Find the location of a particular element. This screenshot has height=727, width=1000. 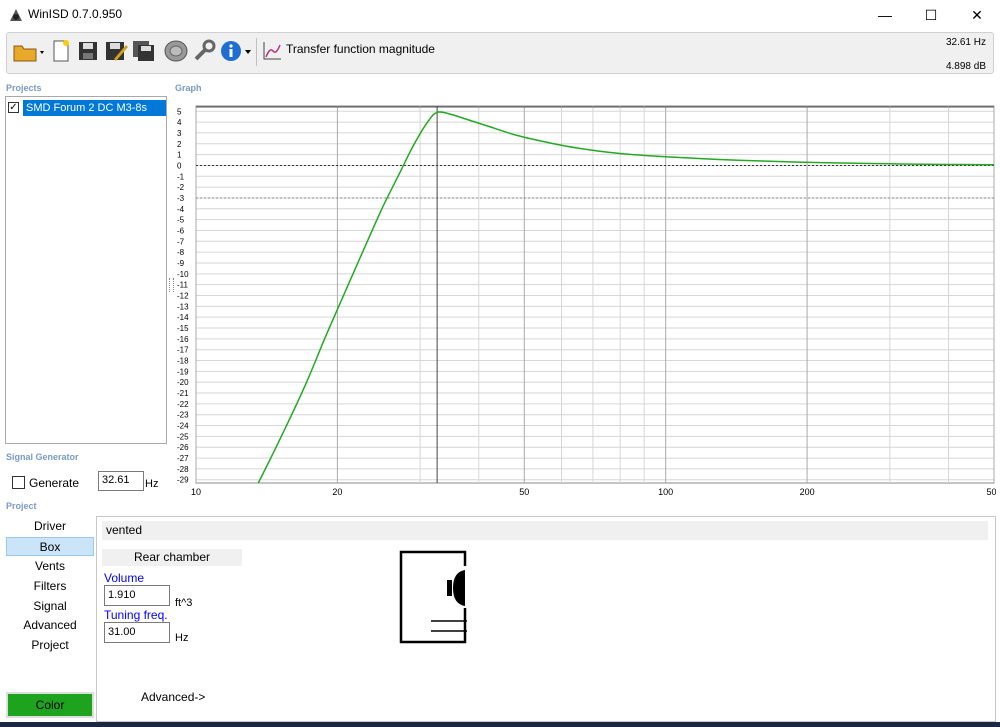

y-tick-label: -5 is located at coordinates (181, 220).